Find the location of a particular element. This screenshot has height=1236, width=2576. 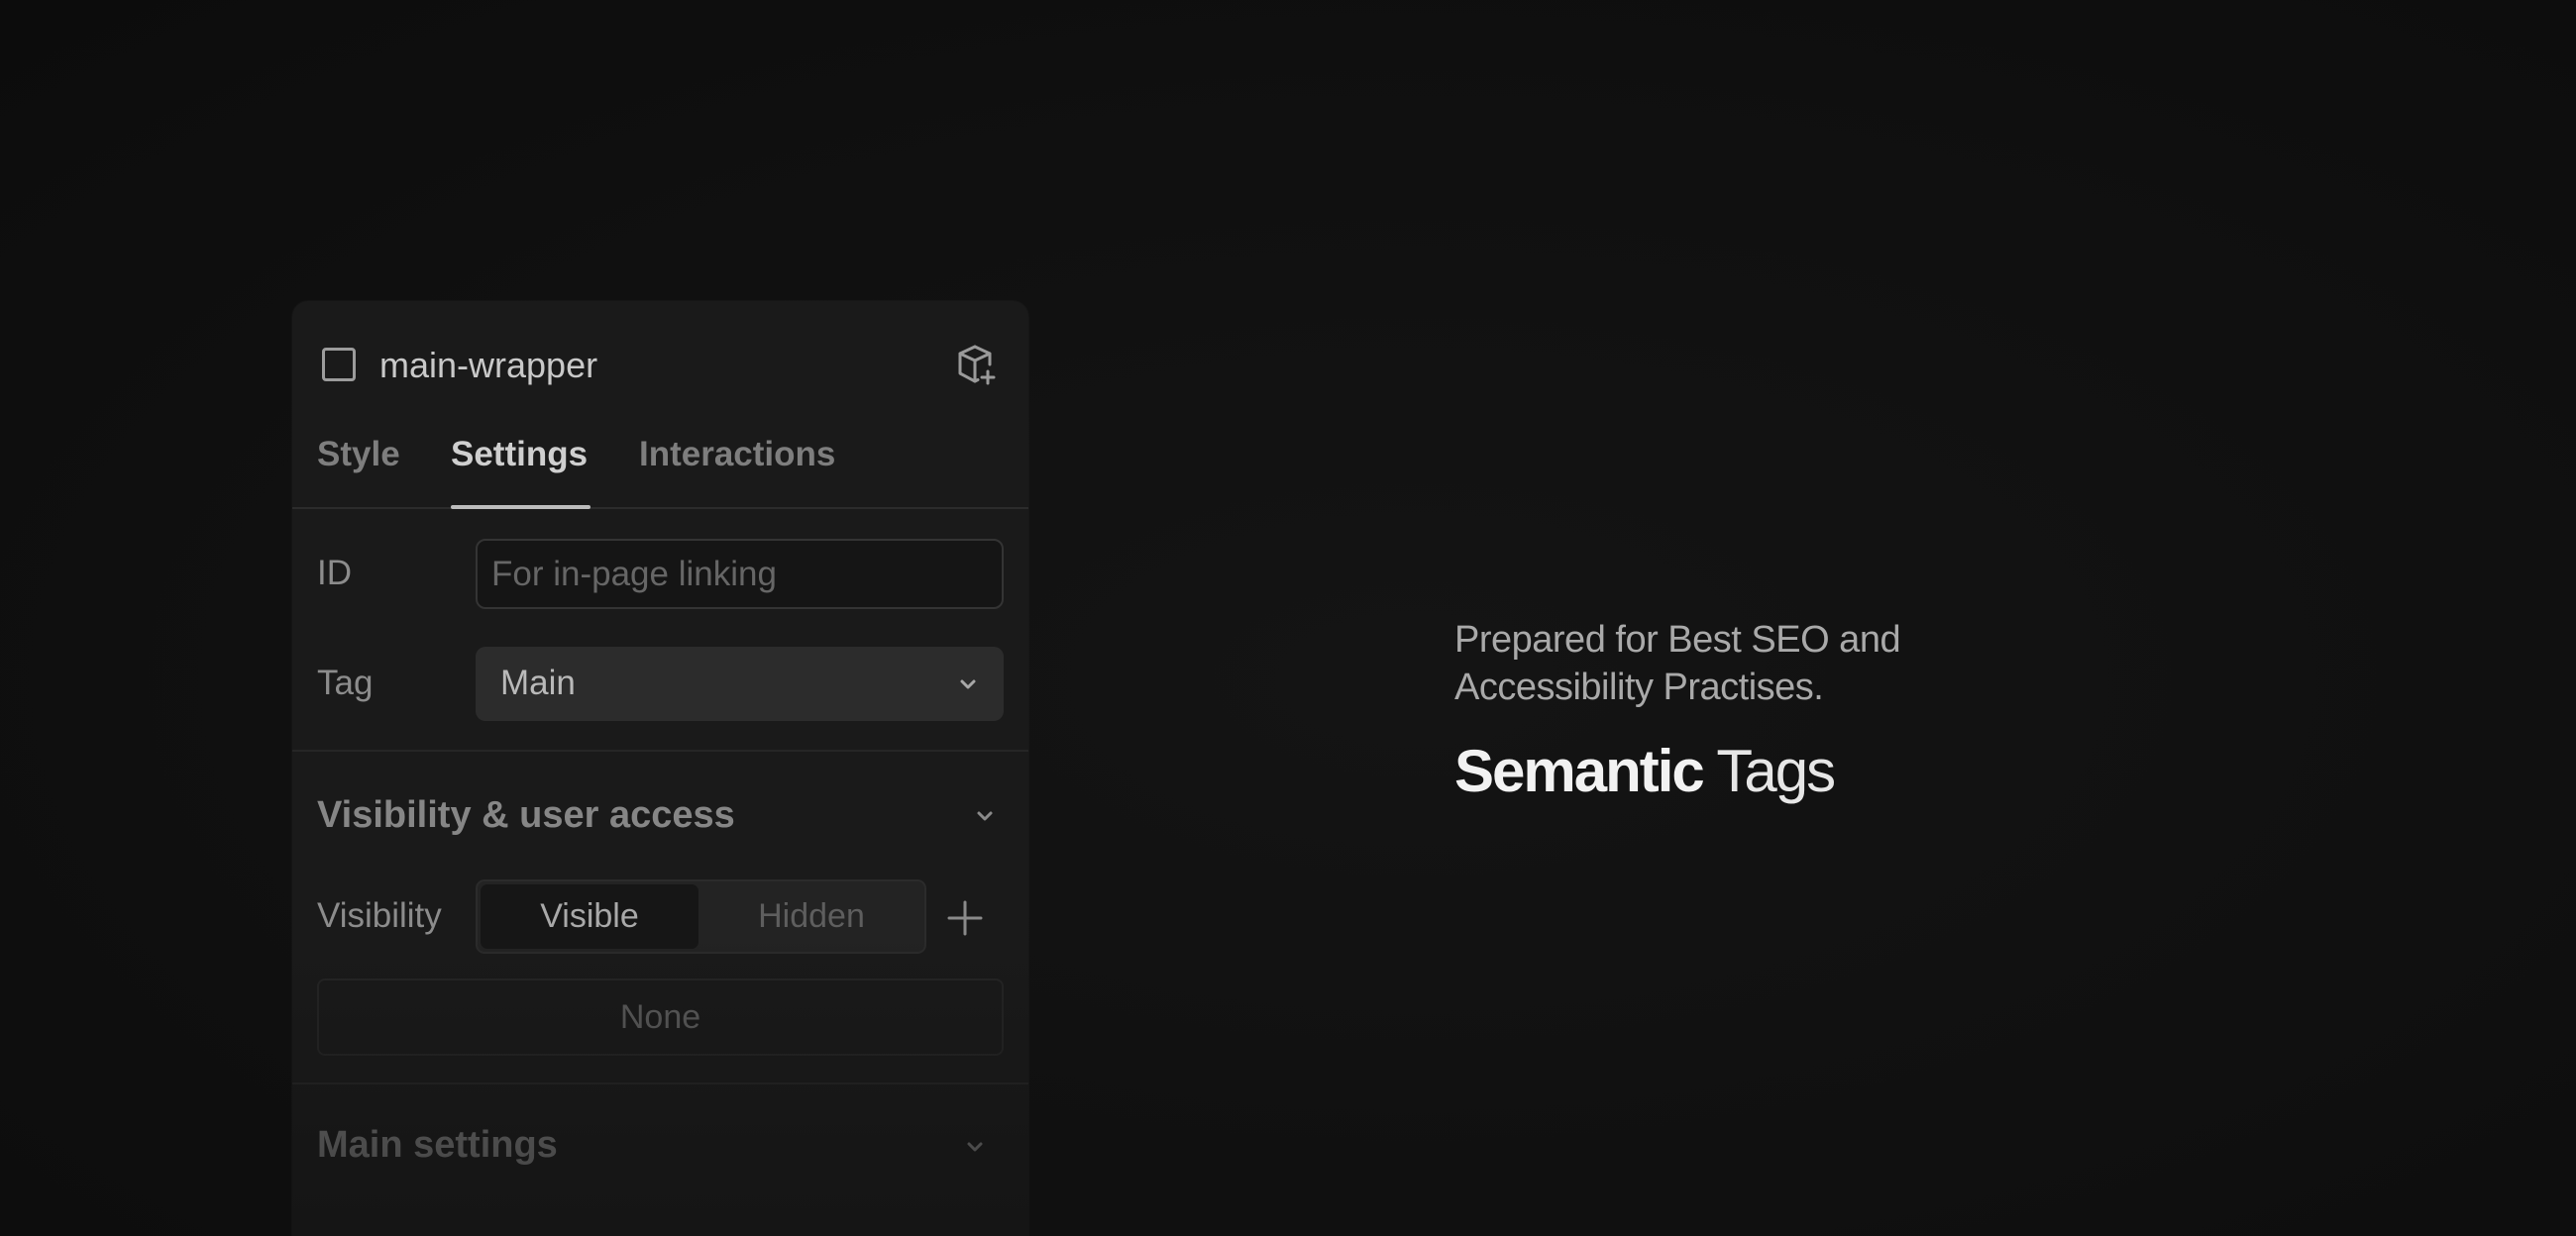

panel-tabs: Style Settings Interactions is located at coordinates (660, 460).